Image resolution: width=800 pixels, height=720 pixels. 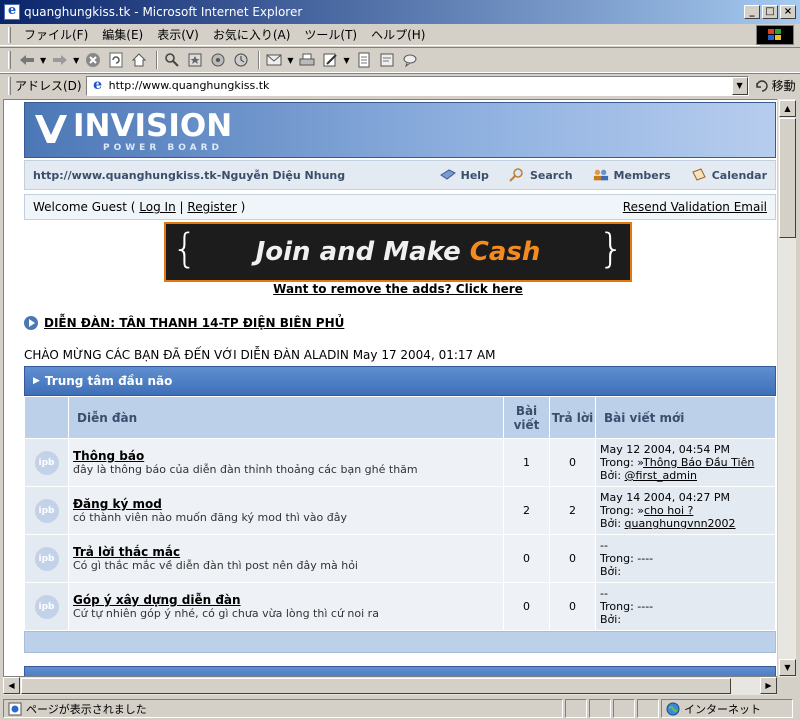 What do you see at coordinates (178, 34) in the screenshot?
I see `menu-view: 表示(V)` at bounding box center [178, 34].